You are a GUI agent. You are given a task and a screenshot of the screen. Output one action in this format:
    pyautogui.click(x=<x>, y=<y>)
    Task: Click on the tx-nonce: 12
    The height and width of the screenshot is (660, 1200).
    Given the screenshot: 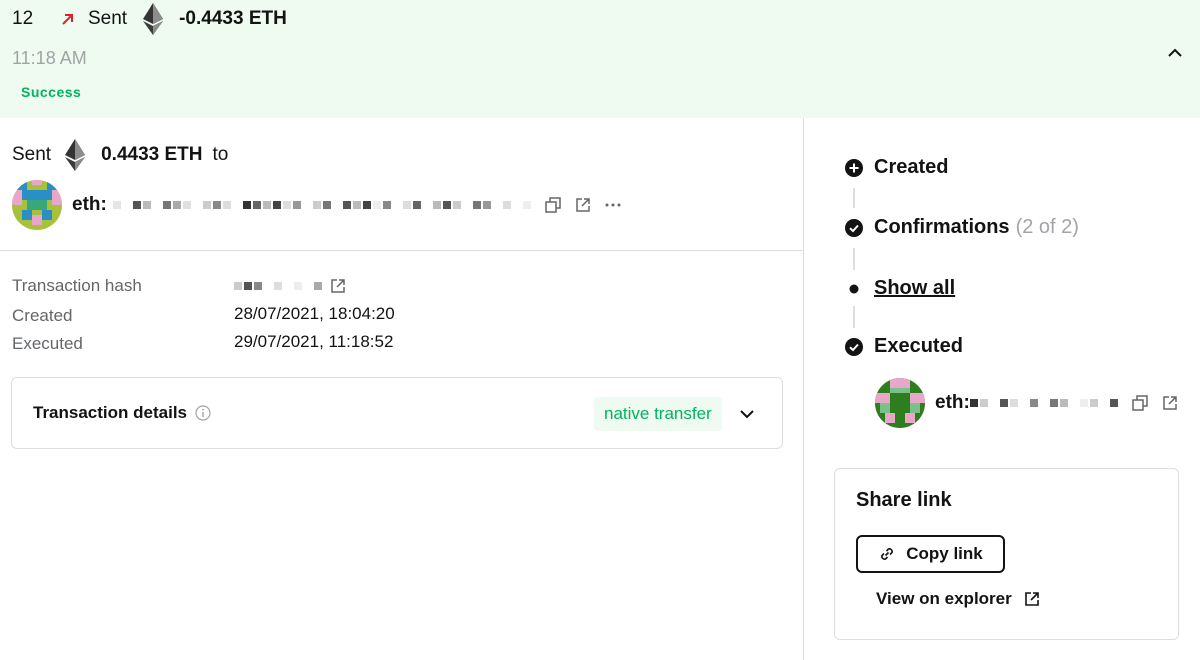 What is the action you would take?
    pyautogui.click(x=23, y=18)
    